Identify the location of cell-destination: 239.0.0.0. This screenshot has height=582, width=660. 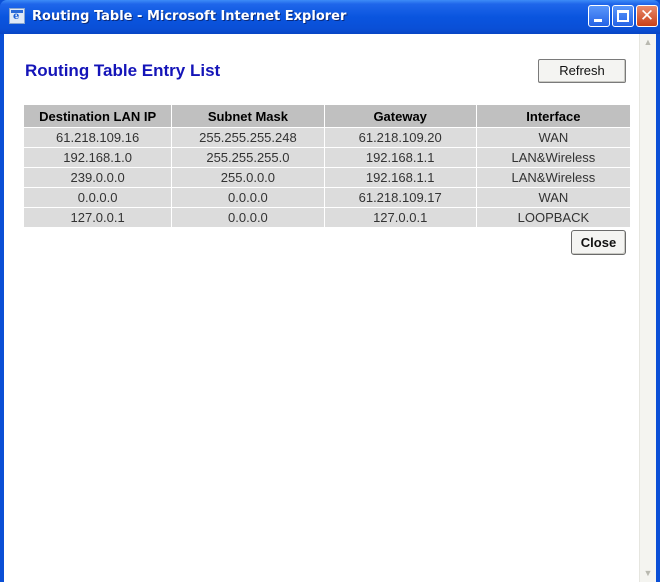
(98, 177).